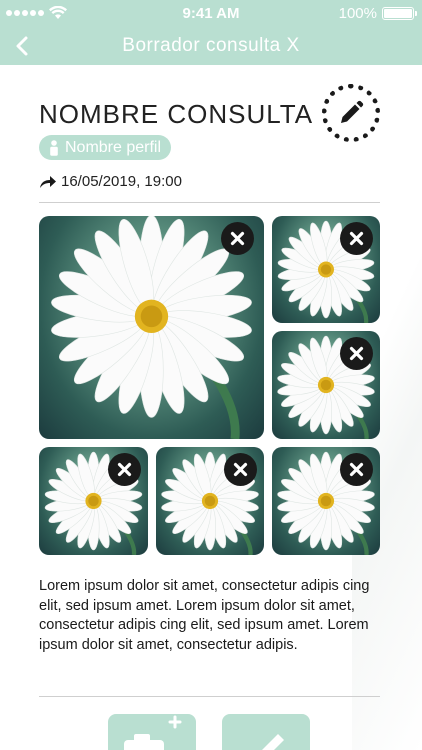 Image resolution: width=422 pixels, height=750 pixels. Describe the element at coordinates (377, 13) in the screenshot. I see `battery-group: 100%` at that location.